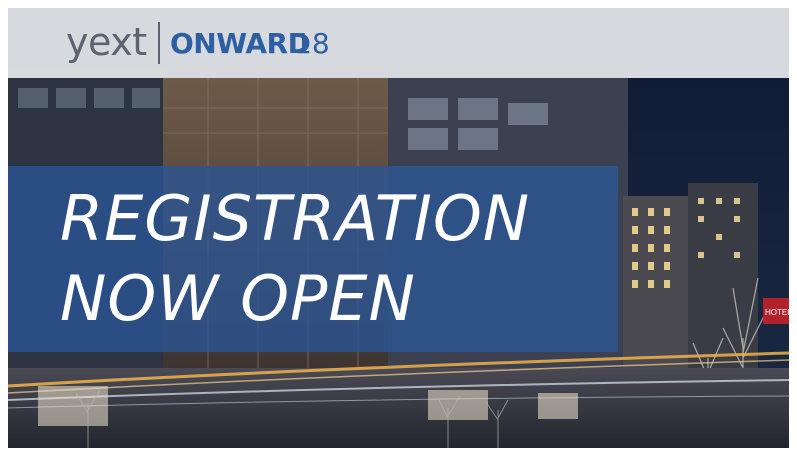 This screenshot has width=797, height=456. What do you see at coordinates (159, 43) in the screenshot?
I see `logo-divider` at bounding box center [159, 43].